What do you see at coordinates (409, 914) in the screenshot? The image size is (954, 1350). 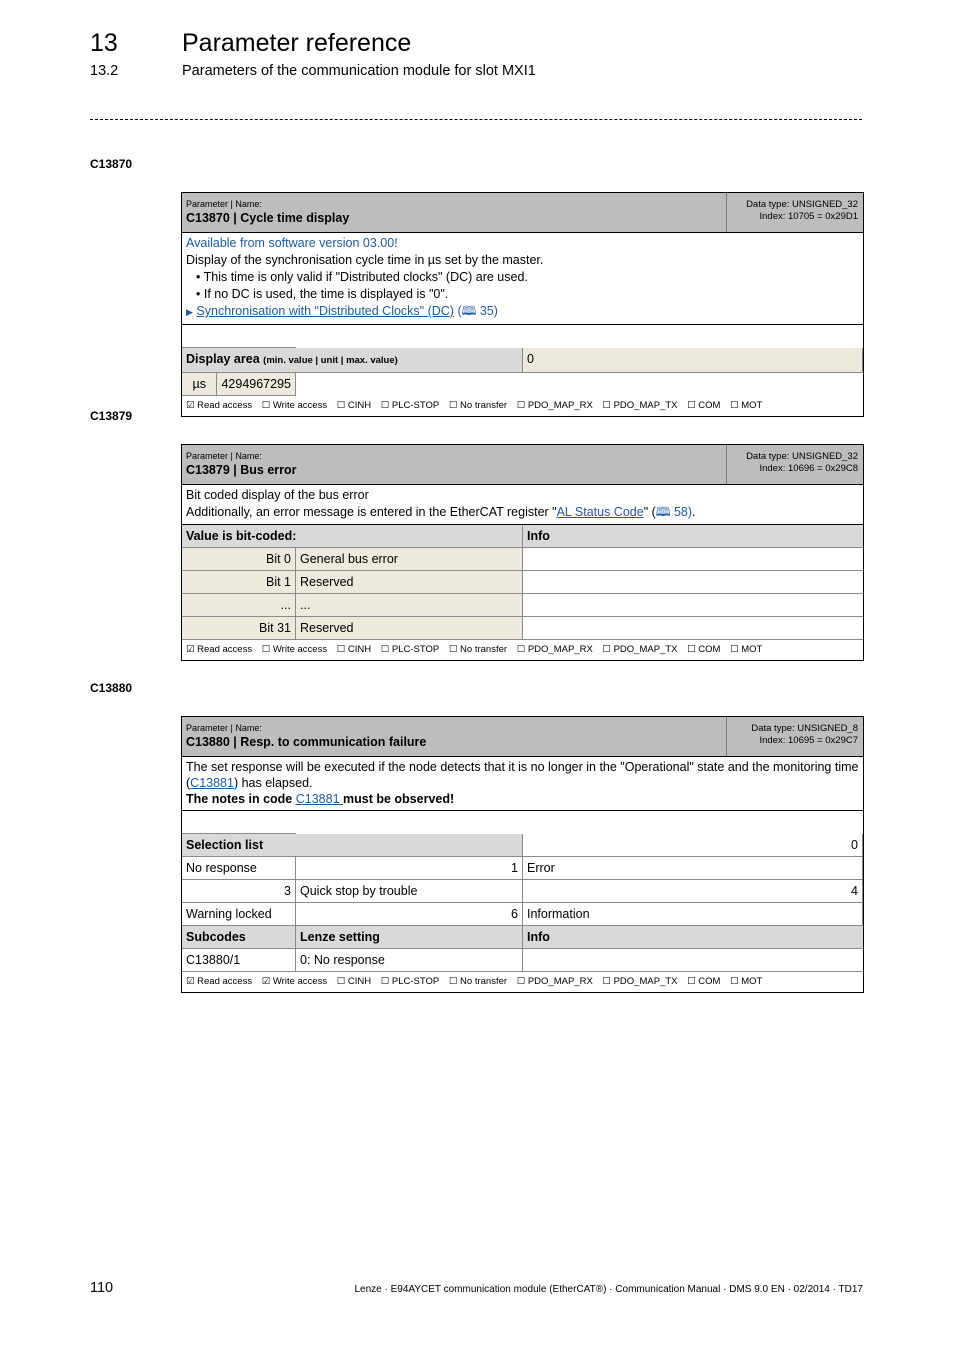 I see `selection-value: 6` at bounding box center [409, 914].